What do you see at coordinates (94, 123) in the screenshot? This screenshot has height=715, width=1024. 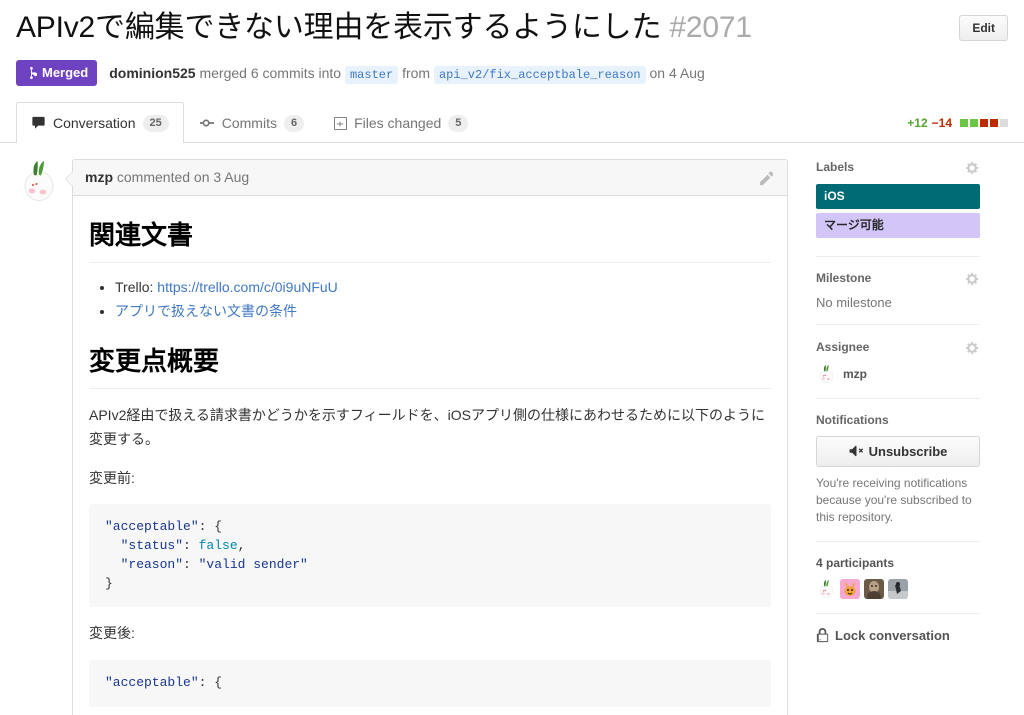 I see `tab-conversation-label: Conversation` at bounding box center [94, 123].